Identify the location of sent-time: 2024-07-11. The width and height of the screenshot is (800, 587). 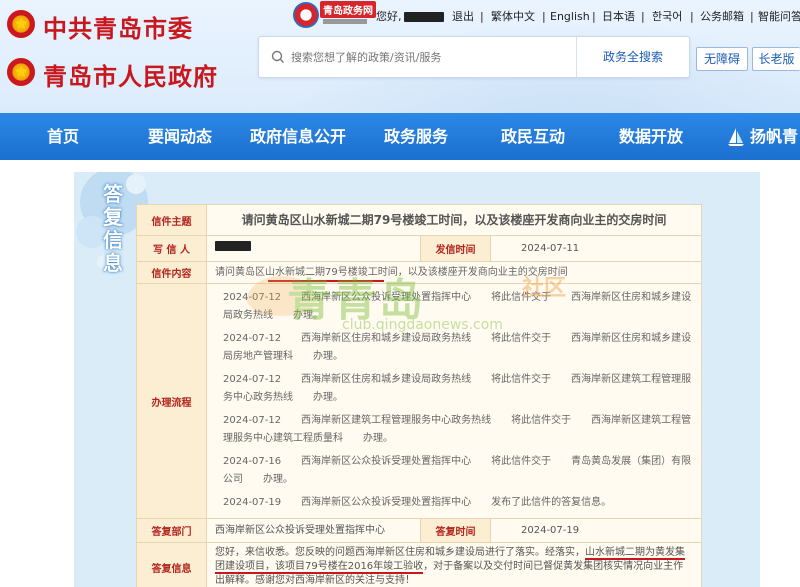
(596, 248).